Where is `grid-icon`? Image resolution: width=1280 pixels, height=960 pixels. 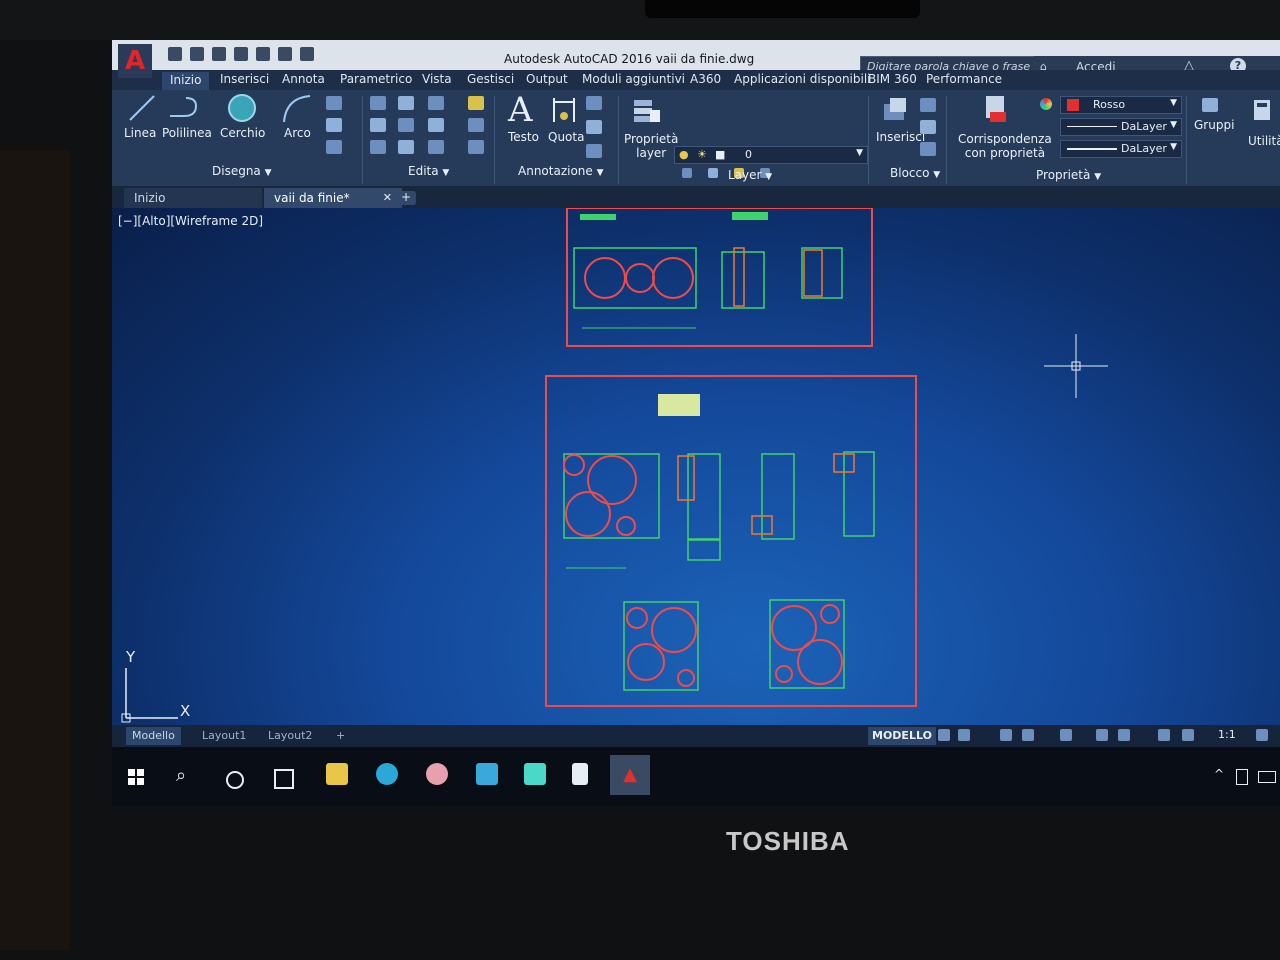
grid-icon is located at coordinates (944, 735).